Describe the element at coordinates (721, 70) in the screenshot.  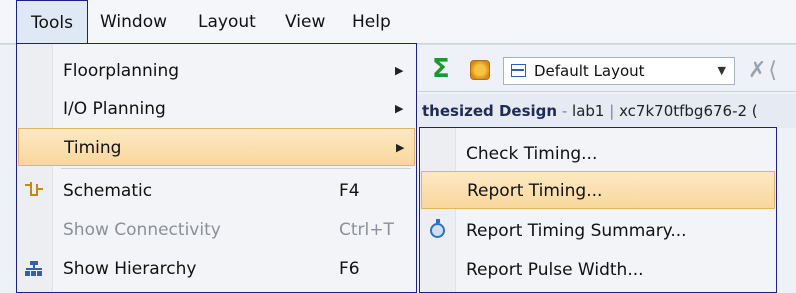
I see `chevron-down-icon: ▼` at that location.